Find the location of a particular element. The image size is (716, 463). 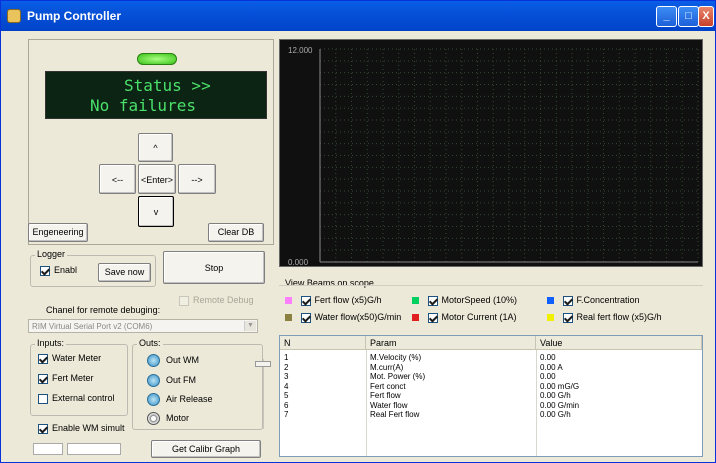

stop-button: Stop is located at coordinates (214, 267).